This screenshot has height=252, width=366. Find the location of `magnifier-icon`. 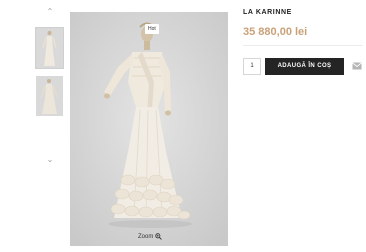

magnifier-icon is located at coordinates (159, 236).